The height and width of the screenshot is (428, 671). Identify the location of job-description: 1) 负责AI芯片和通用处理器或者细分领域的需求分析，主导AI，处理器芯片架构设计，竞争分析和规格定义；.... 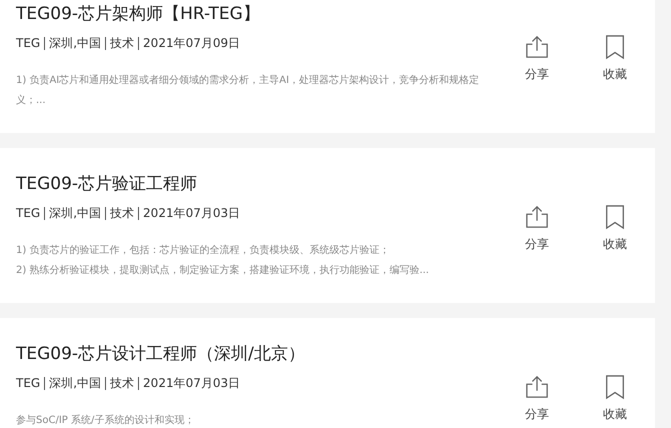
(248, 91).